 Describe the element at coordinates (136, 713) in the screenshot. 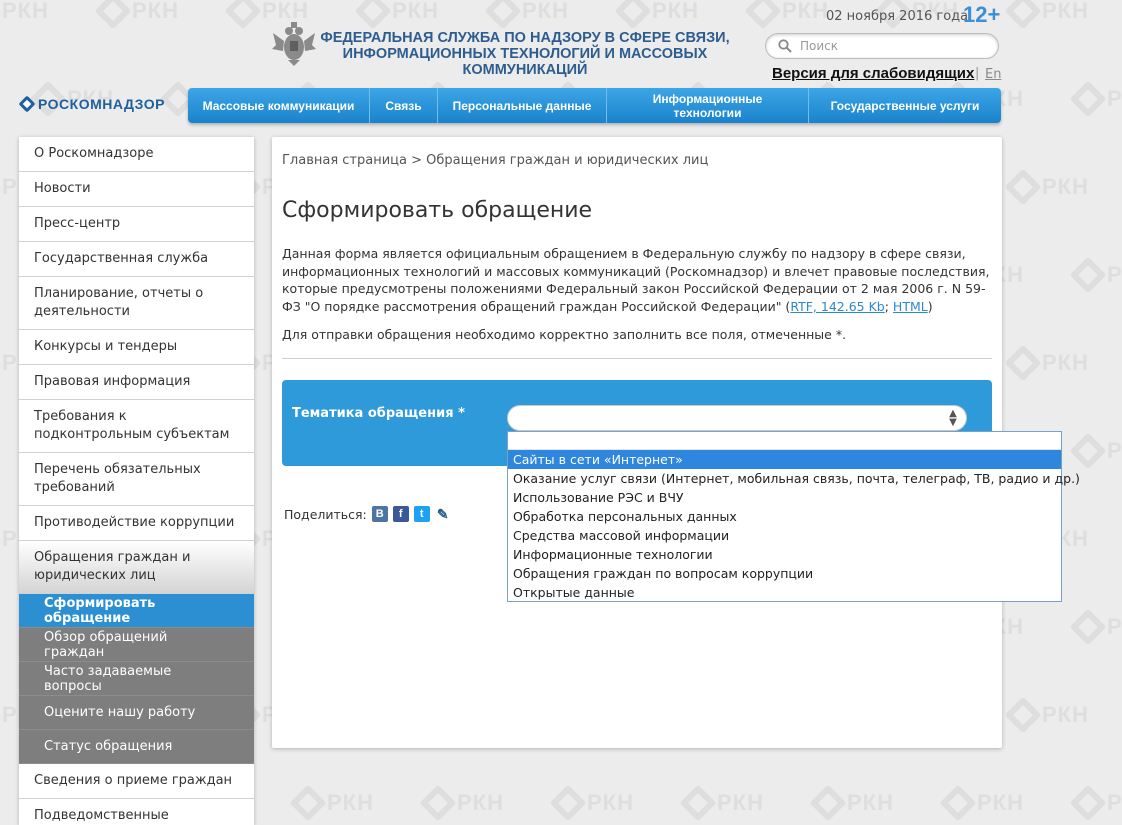

I see `sidebar-subitem-rate-us: Оцените нашу работу` at that location.